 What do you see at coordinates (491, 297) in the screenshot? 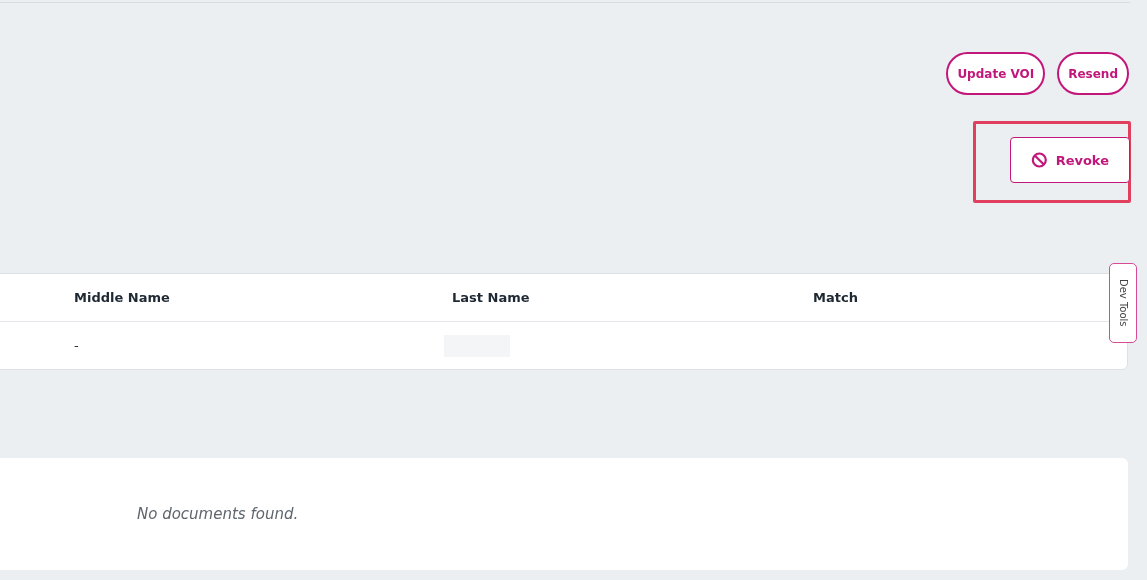
I see `column-header: Last Name` at bounding box center [491, 297].